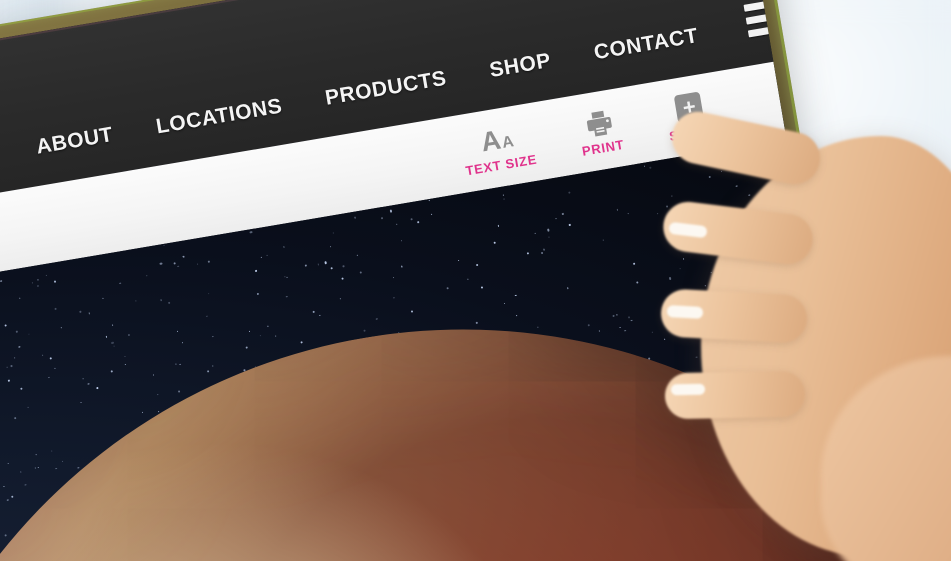 Image resolution: width=951 pixels, height=561 pixels. I want to click on nav-link-about: ABOUT, so click(74, 141).